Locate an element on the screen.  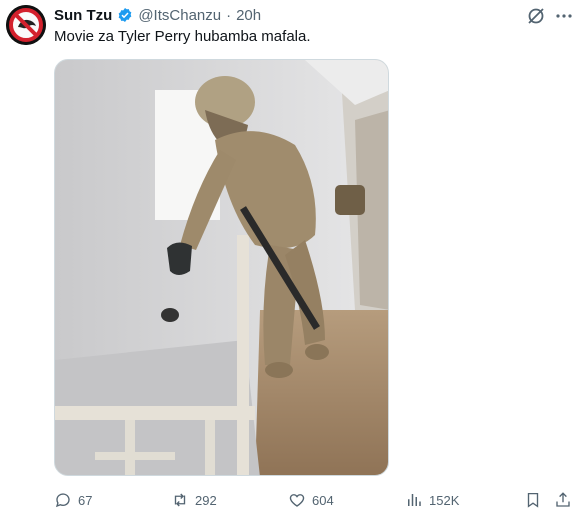
tweet-text: Movie za Tyler Perry hubamba mafala. is located at coordinates (182, 36).